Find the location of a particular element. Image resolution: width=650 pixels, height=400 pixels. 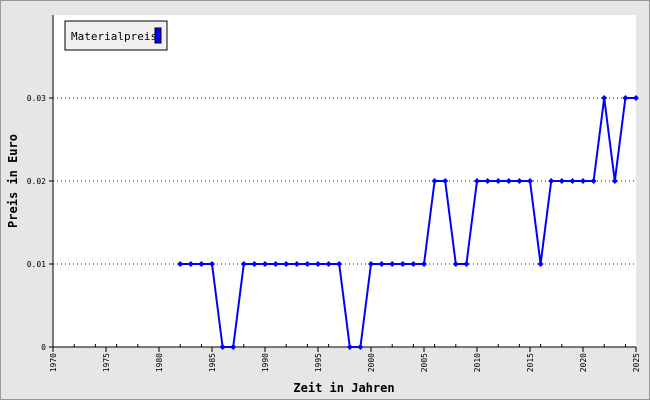

legend: Materialpreis is located at coordinates (116, 35).